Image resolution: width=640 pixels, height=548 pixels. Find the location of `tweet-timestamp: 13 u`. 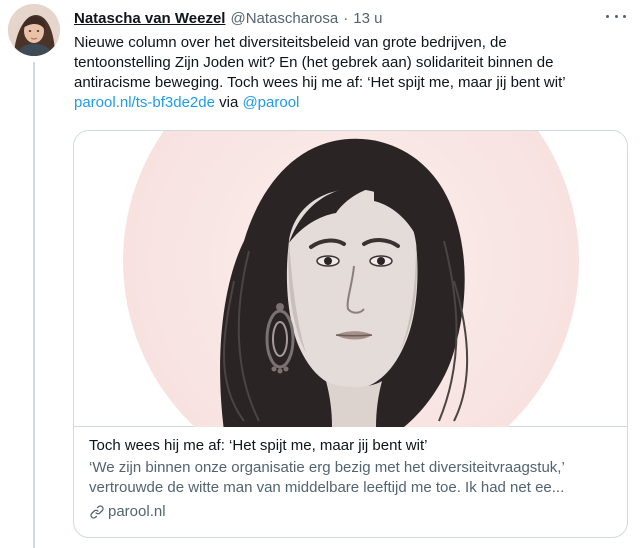

tweet-timestamp: 13 u is located at coordinates (367, 18).